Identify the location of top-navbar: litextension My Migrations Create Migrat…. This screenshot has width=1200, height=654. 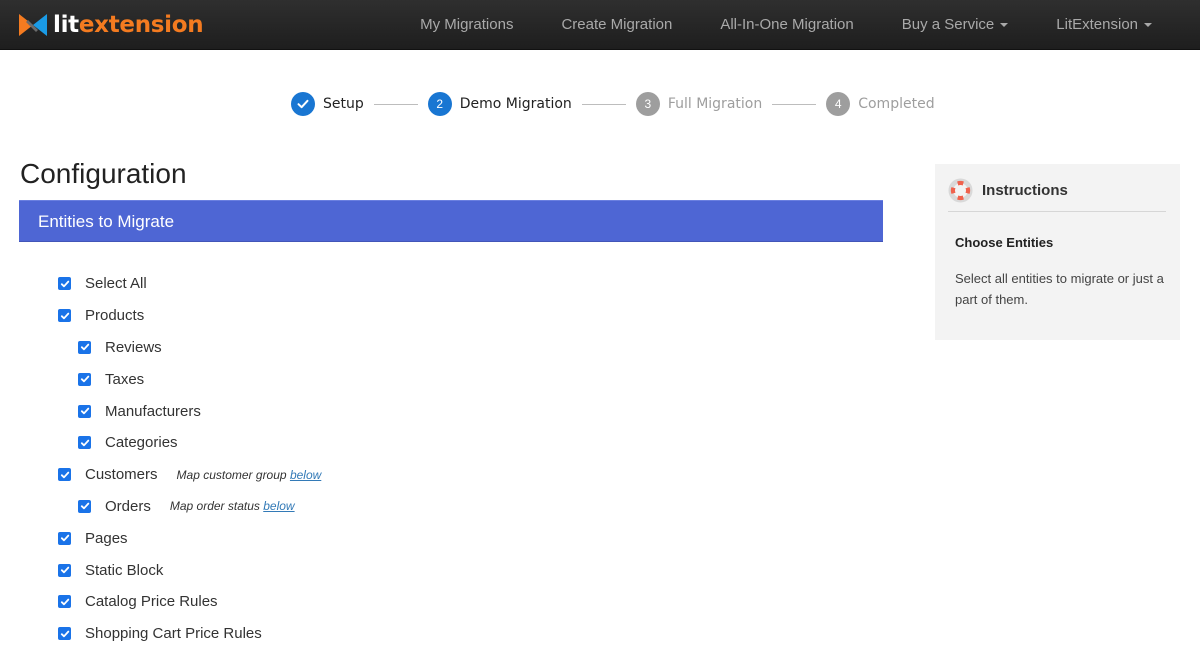
(600, 25).